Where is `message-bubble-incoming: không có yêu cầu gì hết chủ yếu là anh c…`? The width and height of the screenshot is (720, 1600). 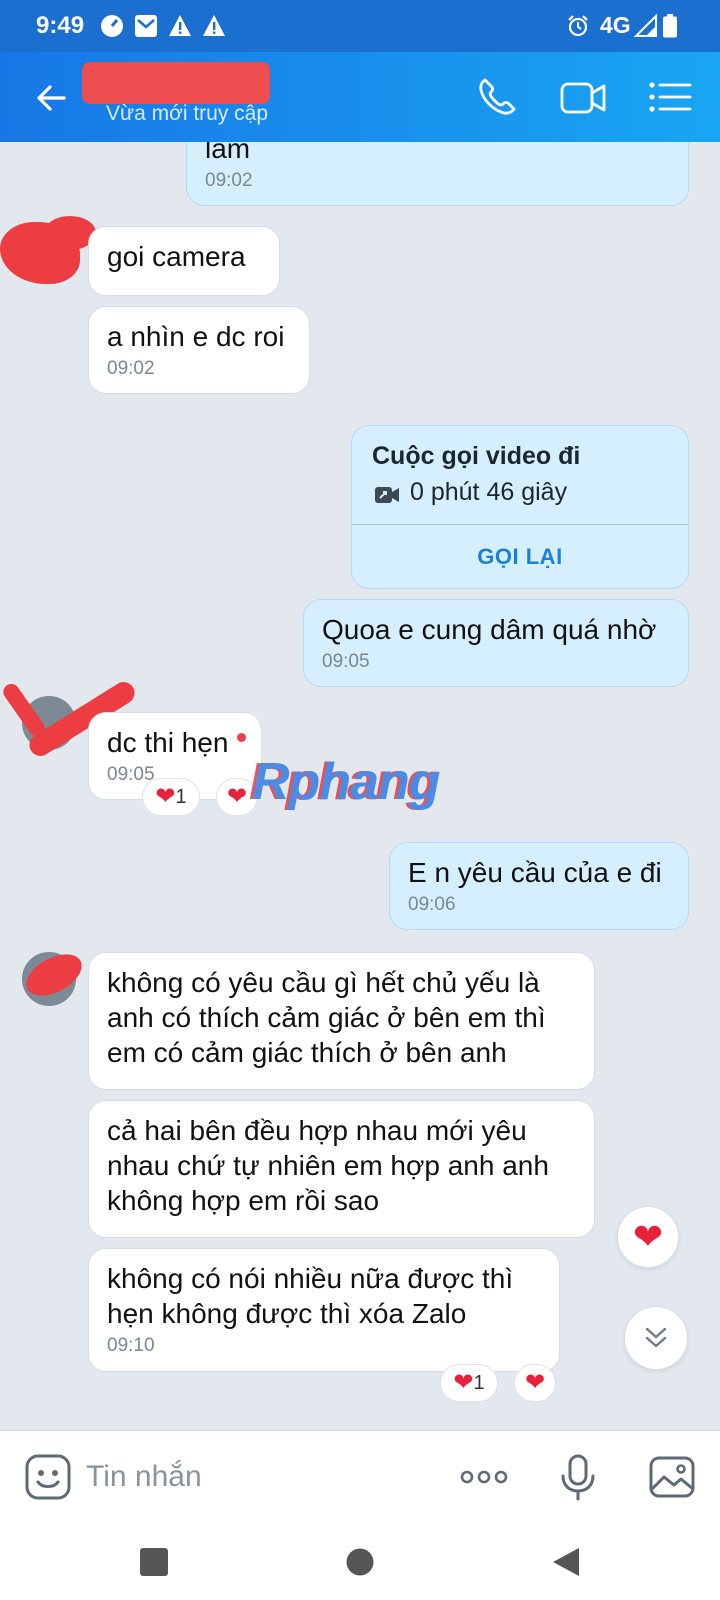
message-bubble-incoming: không có yêu cầu gì hết chủ yếu là anh c… is located at coordinates (341, 1021).